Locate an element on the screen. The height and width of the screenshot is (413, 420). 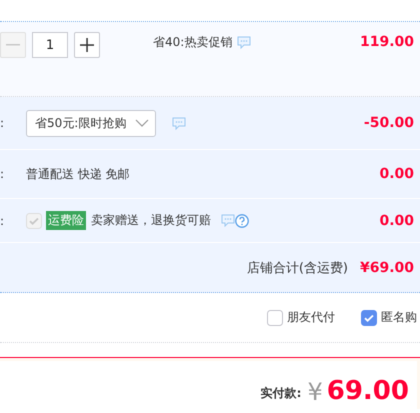
store-total-amount: ¥69.00 is located at coordinates (387, 268).